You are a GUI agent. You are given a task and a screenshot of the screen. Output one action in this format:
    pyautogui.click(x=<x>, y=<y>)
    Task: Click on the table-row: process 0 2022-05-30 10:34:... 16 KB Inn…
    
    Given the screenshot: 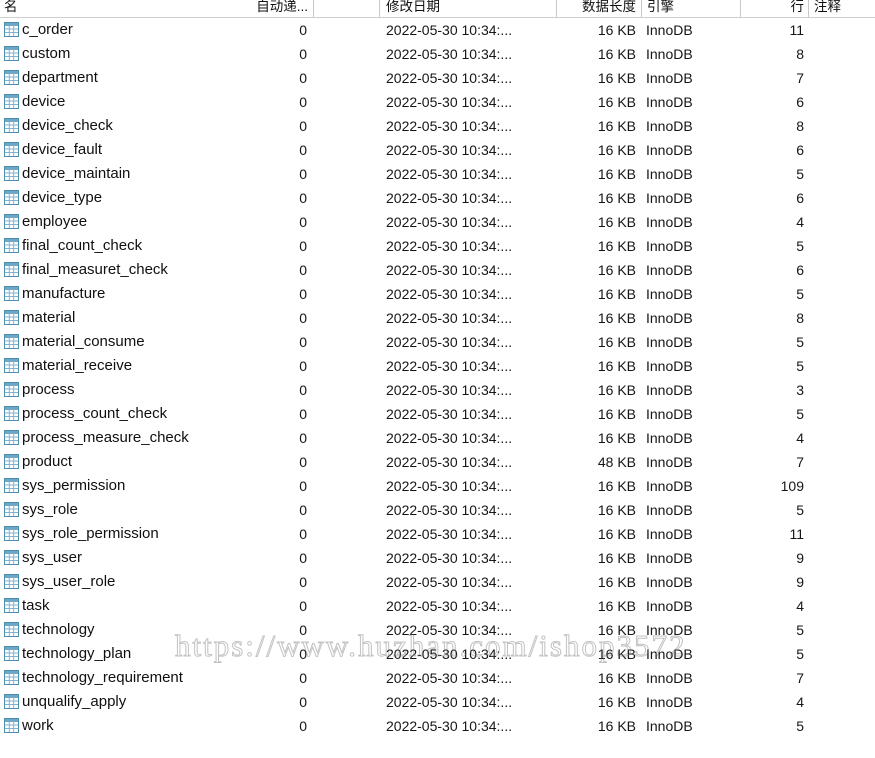 What is the action you would take?
    pyautogui.click(x=437, y=390)
    